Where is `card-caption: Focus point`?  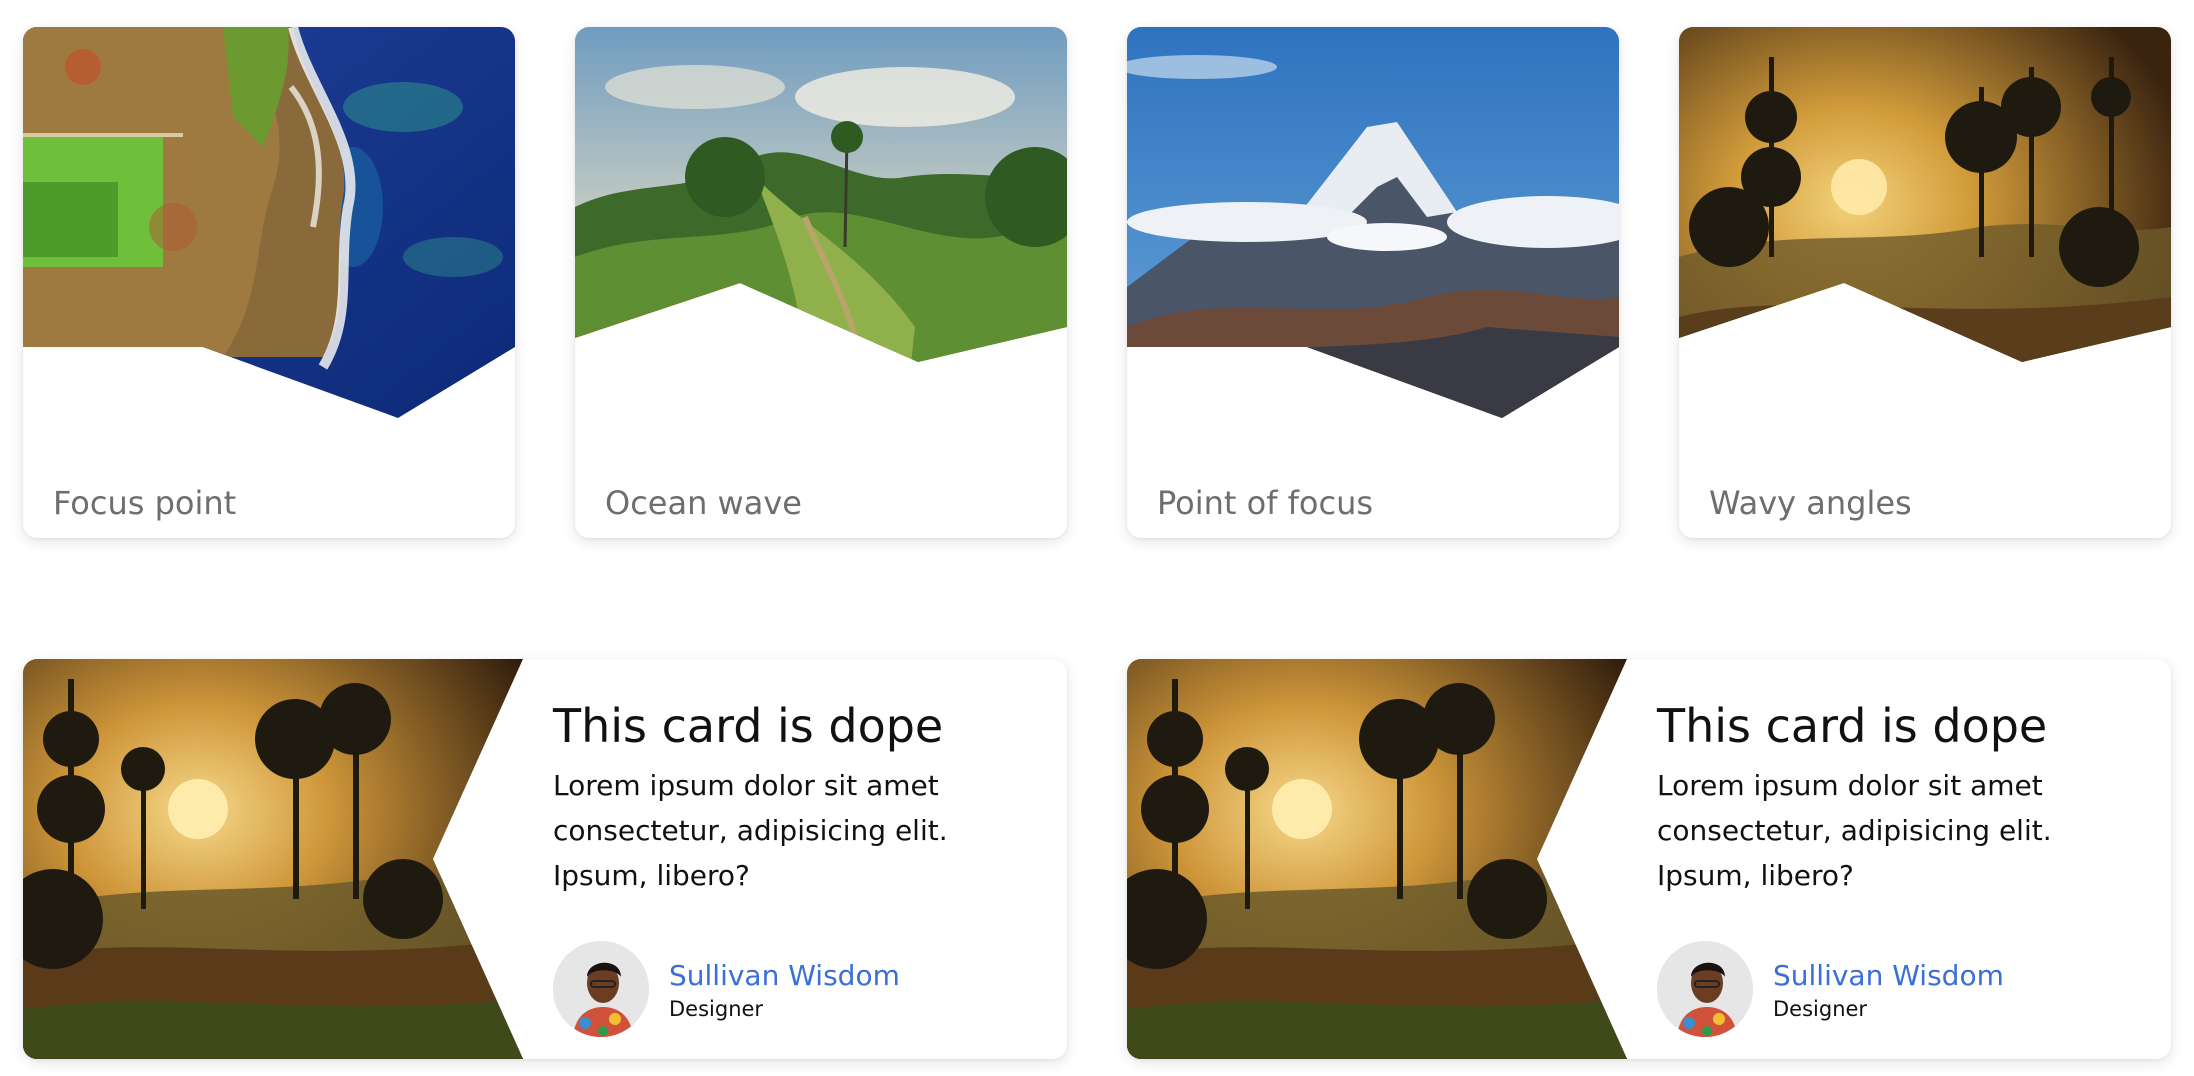
card-caption: Focus point is located at coordinates (145, 503).